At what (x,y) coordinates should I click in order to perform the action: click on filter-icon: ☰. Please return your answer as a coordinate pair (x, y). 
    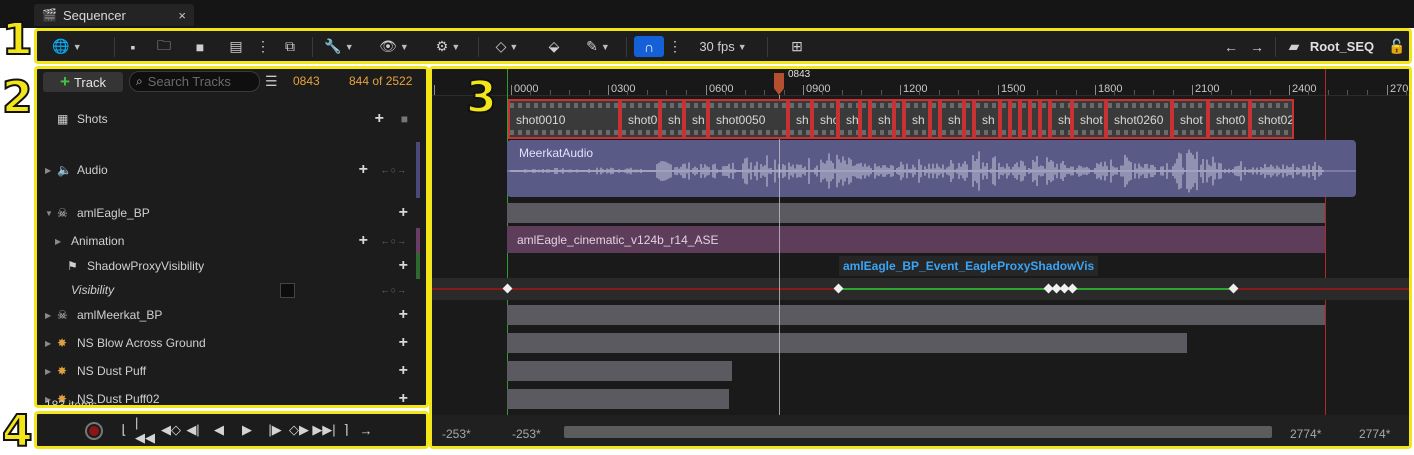
    Looking at the image, I should click on (273, 81).